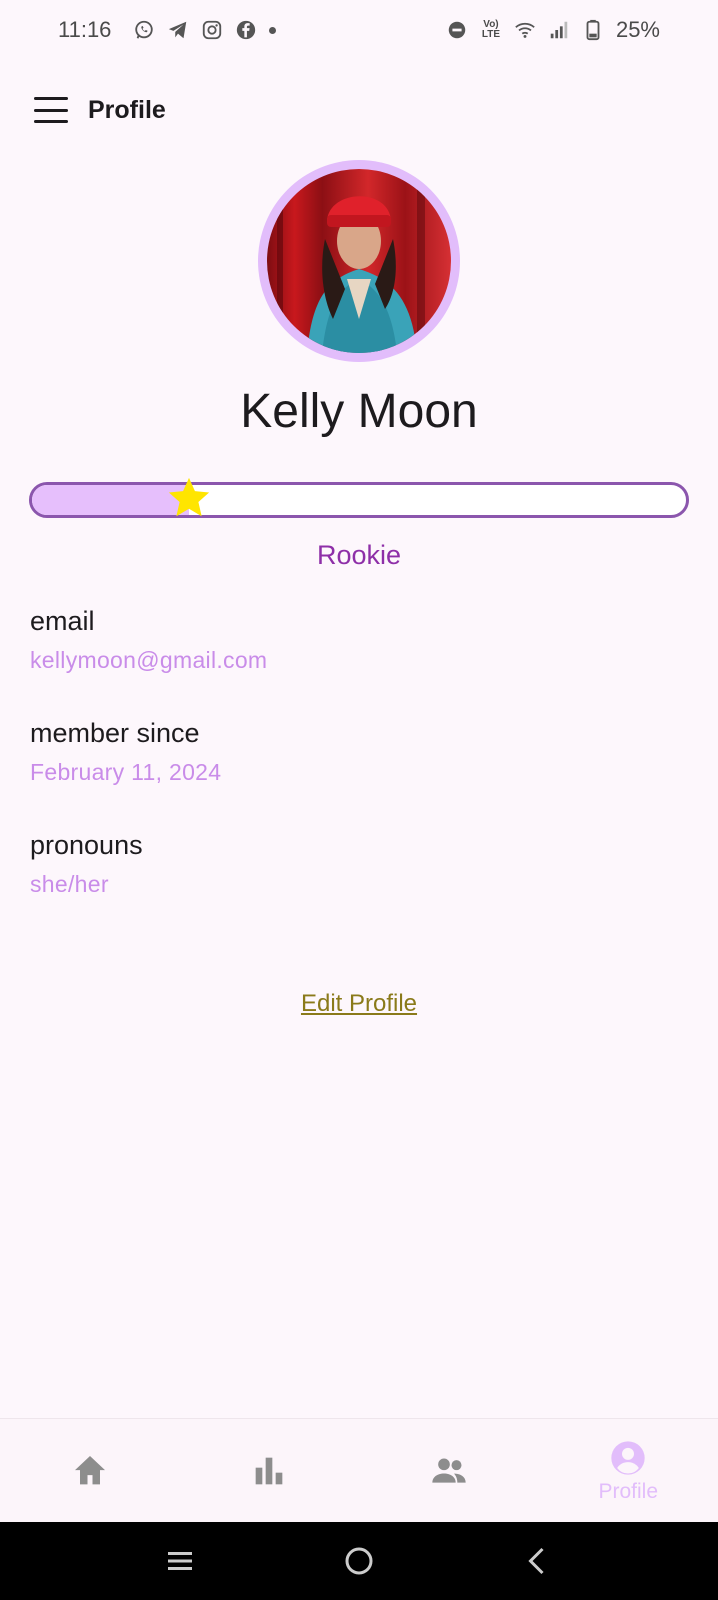  Describe the element at coordinates (628, 1457) in the screenshot. I see `account-circle-icon` at that location.